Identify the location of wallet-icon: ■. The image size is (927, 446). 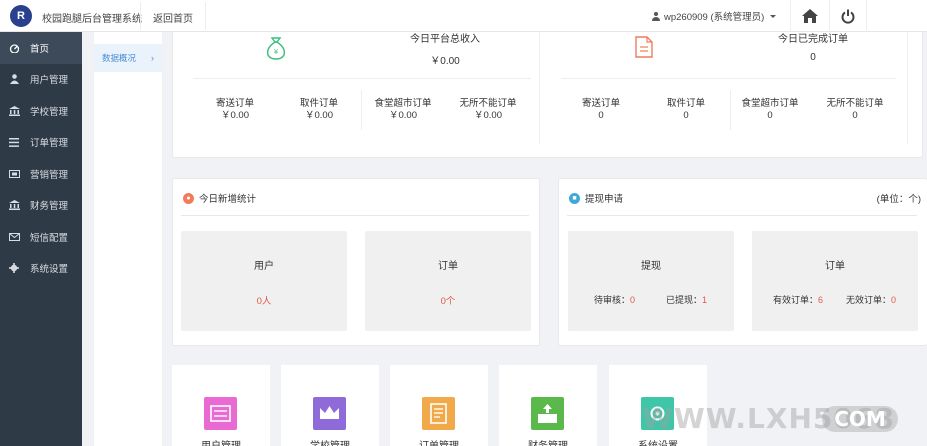
(574, 198).